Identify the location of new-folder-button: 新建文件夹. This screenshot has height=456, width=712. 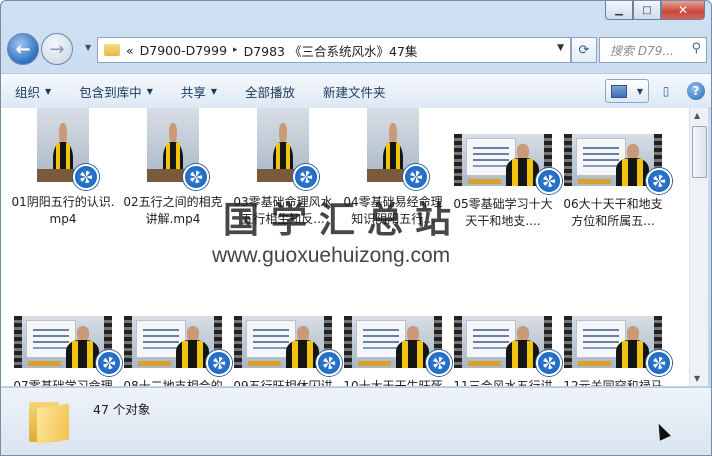
(354, 91).